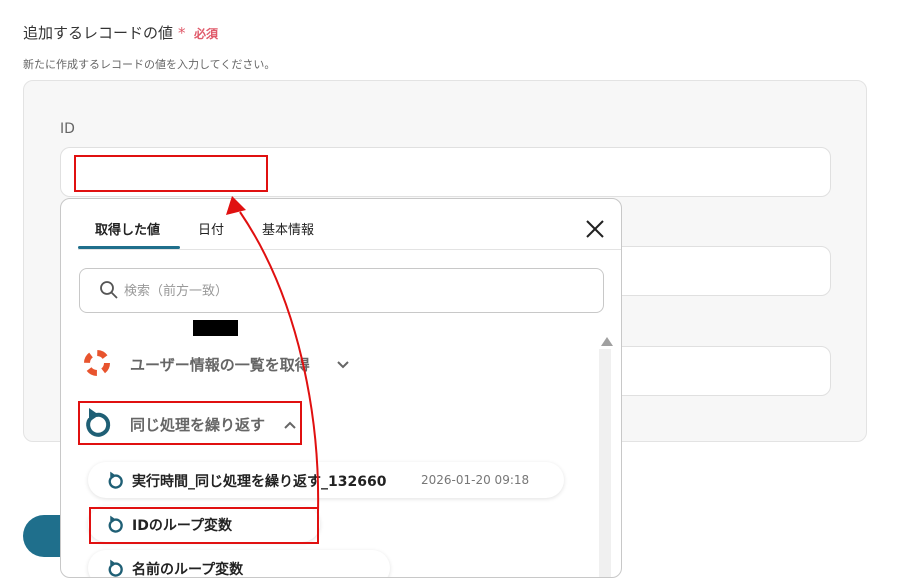 Image resolution: width=897 pixels, height=578 pixels. Describe the element at coordinates (127, 228) in the screenshot. I see `tab-acquired-values: 取得した値` at that location.